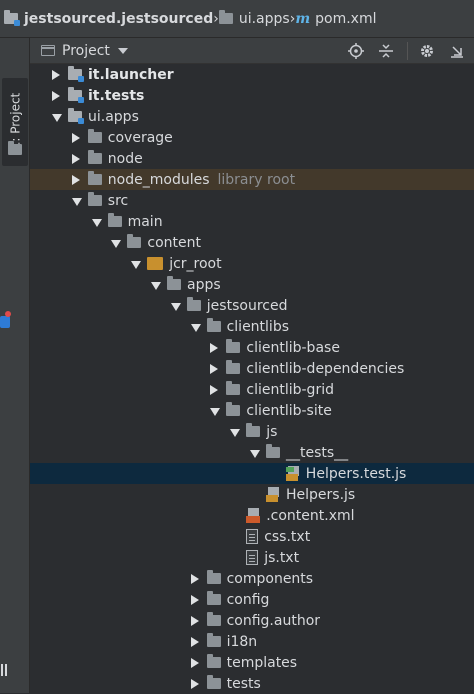 The width and height of the screenshot is (474, 694). Describe the element at coordinates (252, 263) in the screenshot. I see `tree-row: jcr_root` at that location.